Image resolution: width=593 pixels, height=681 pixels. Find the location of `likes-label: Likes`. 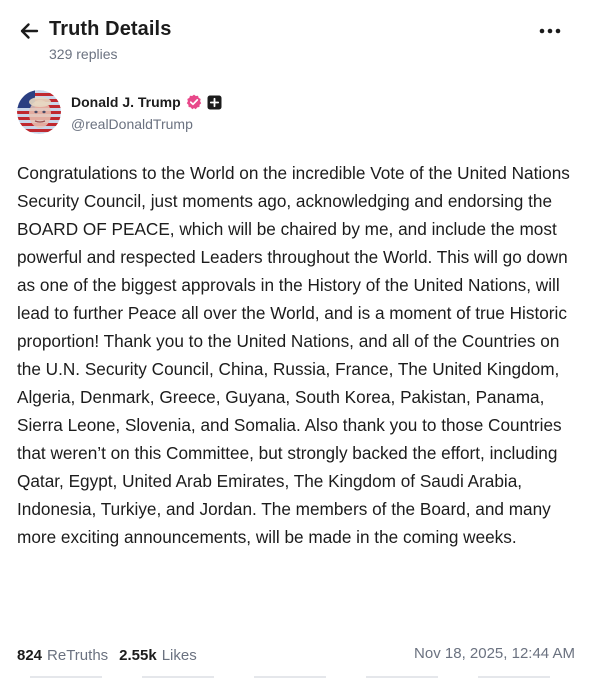

likes-label: Likes is located at coordinates (179, 655).